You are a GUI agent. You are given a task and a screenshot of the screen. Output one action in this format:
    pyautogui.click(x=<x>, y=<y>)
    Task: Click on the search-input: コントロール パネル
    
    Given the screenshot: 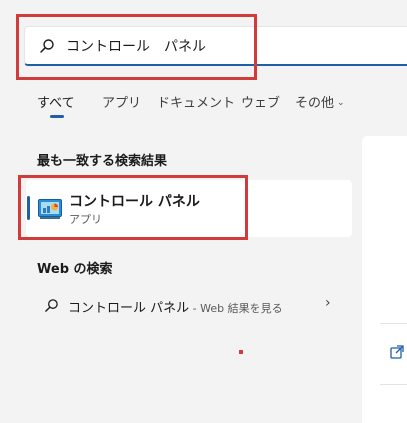 What is the action you would take?
    pyautogui.click(x=215, y=46)
    